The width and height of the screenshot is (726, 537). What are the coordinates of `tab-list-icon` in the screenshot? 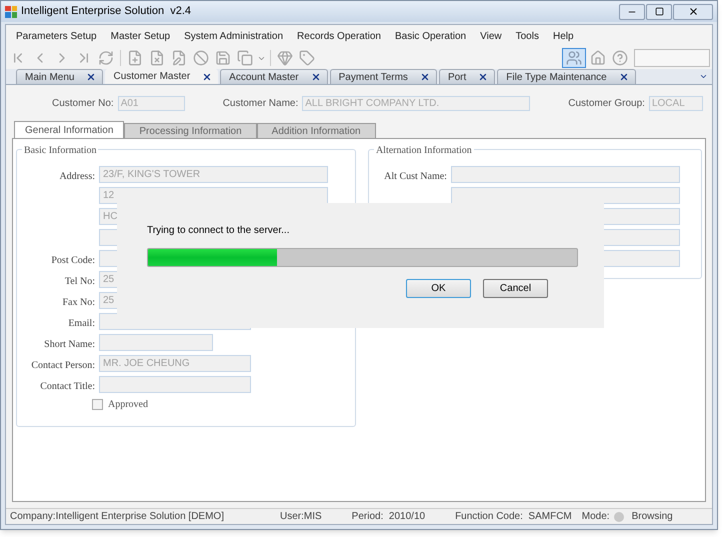 It's located at (703, 76).